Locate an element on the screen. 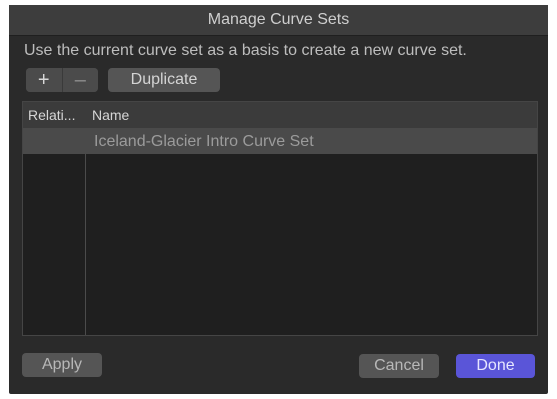 Image resolution: width=557 pixels, height=399 pixels. table-row: Iceland-Glacier Intro Curve Set is located at coordinates (280, 141).